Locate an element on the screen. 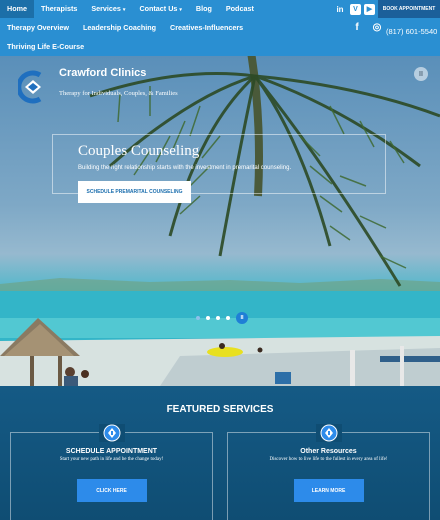 The height and width of the screenshot is (520, 440). schedule-premarital-button: SCHEDULE PREMARITAL COUNSELING is located at coordinates (134, 192).